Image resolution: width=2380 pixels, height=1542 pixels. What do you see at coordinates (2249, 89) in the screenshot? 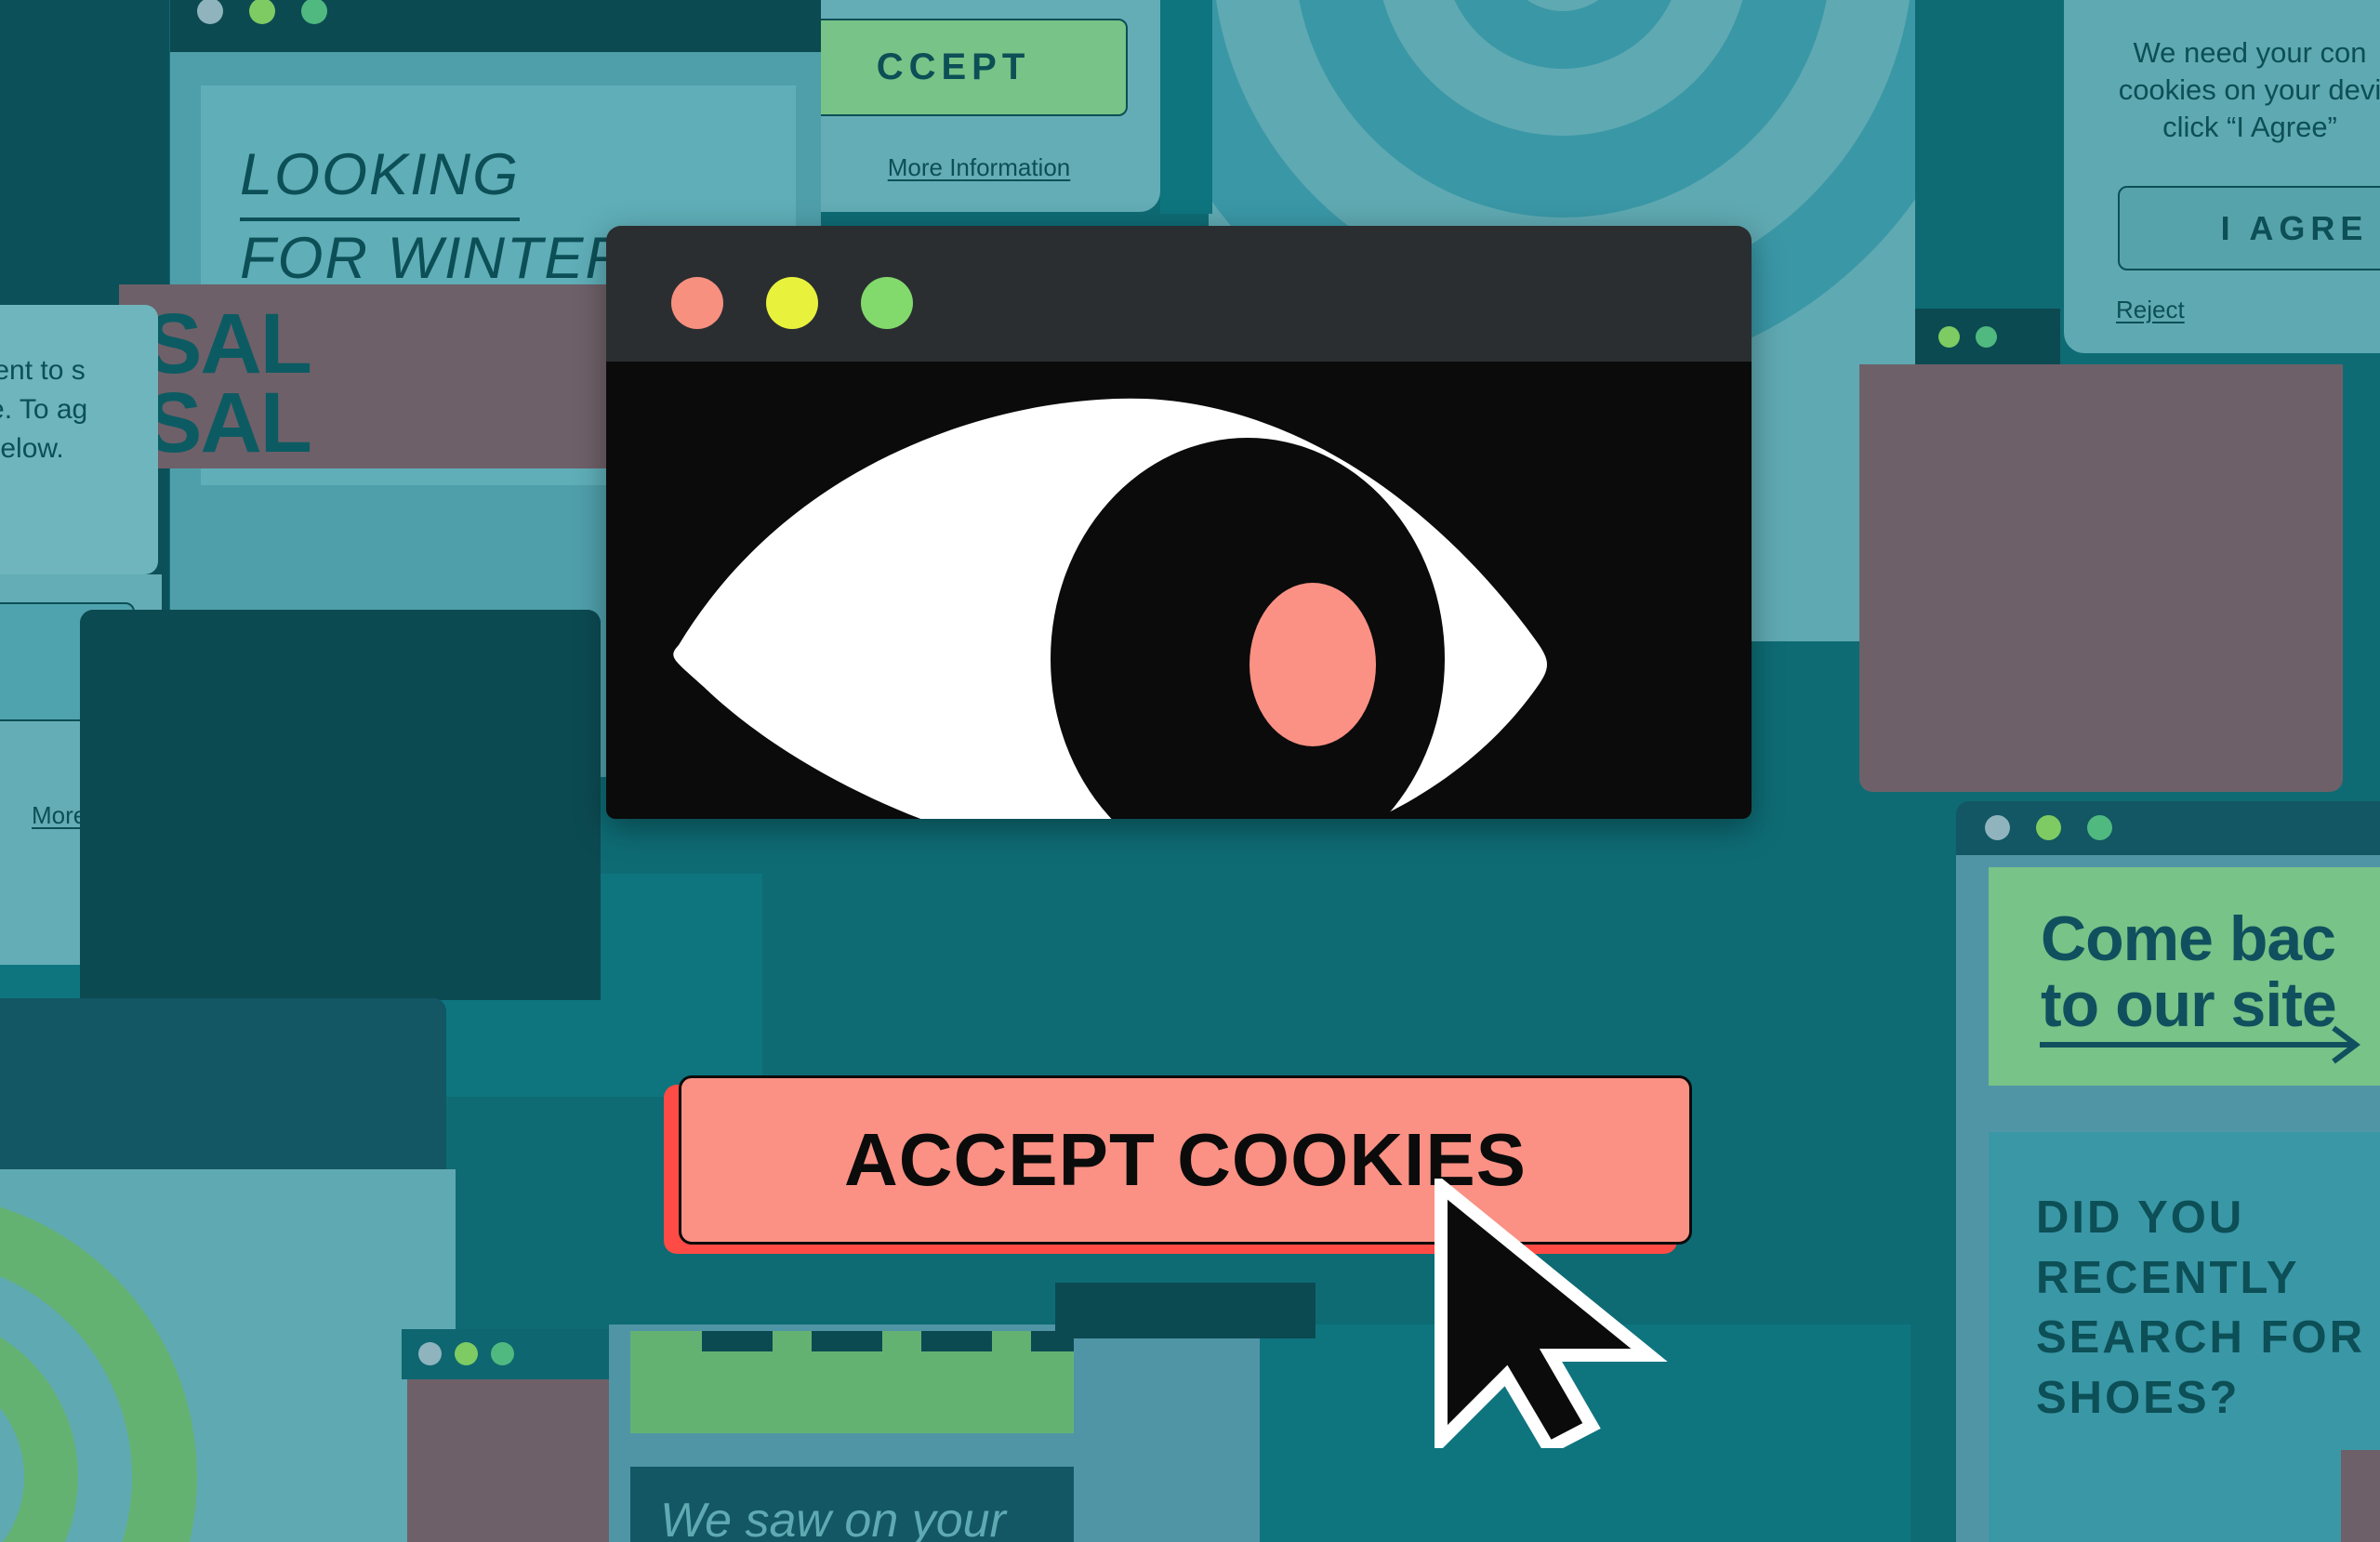
I see `i-agree-body-line-2: cookies on your devi` at bounding box center [2249, 89].